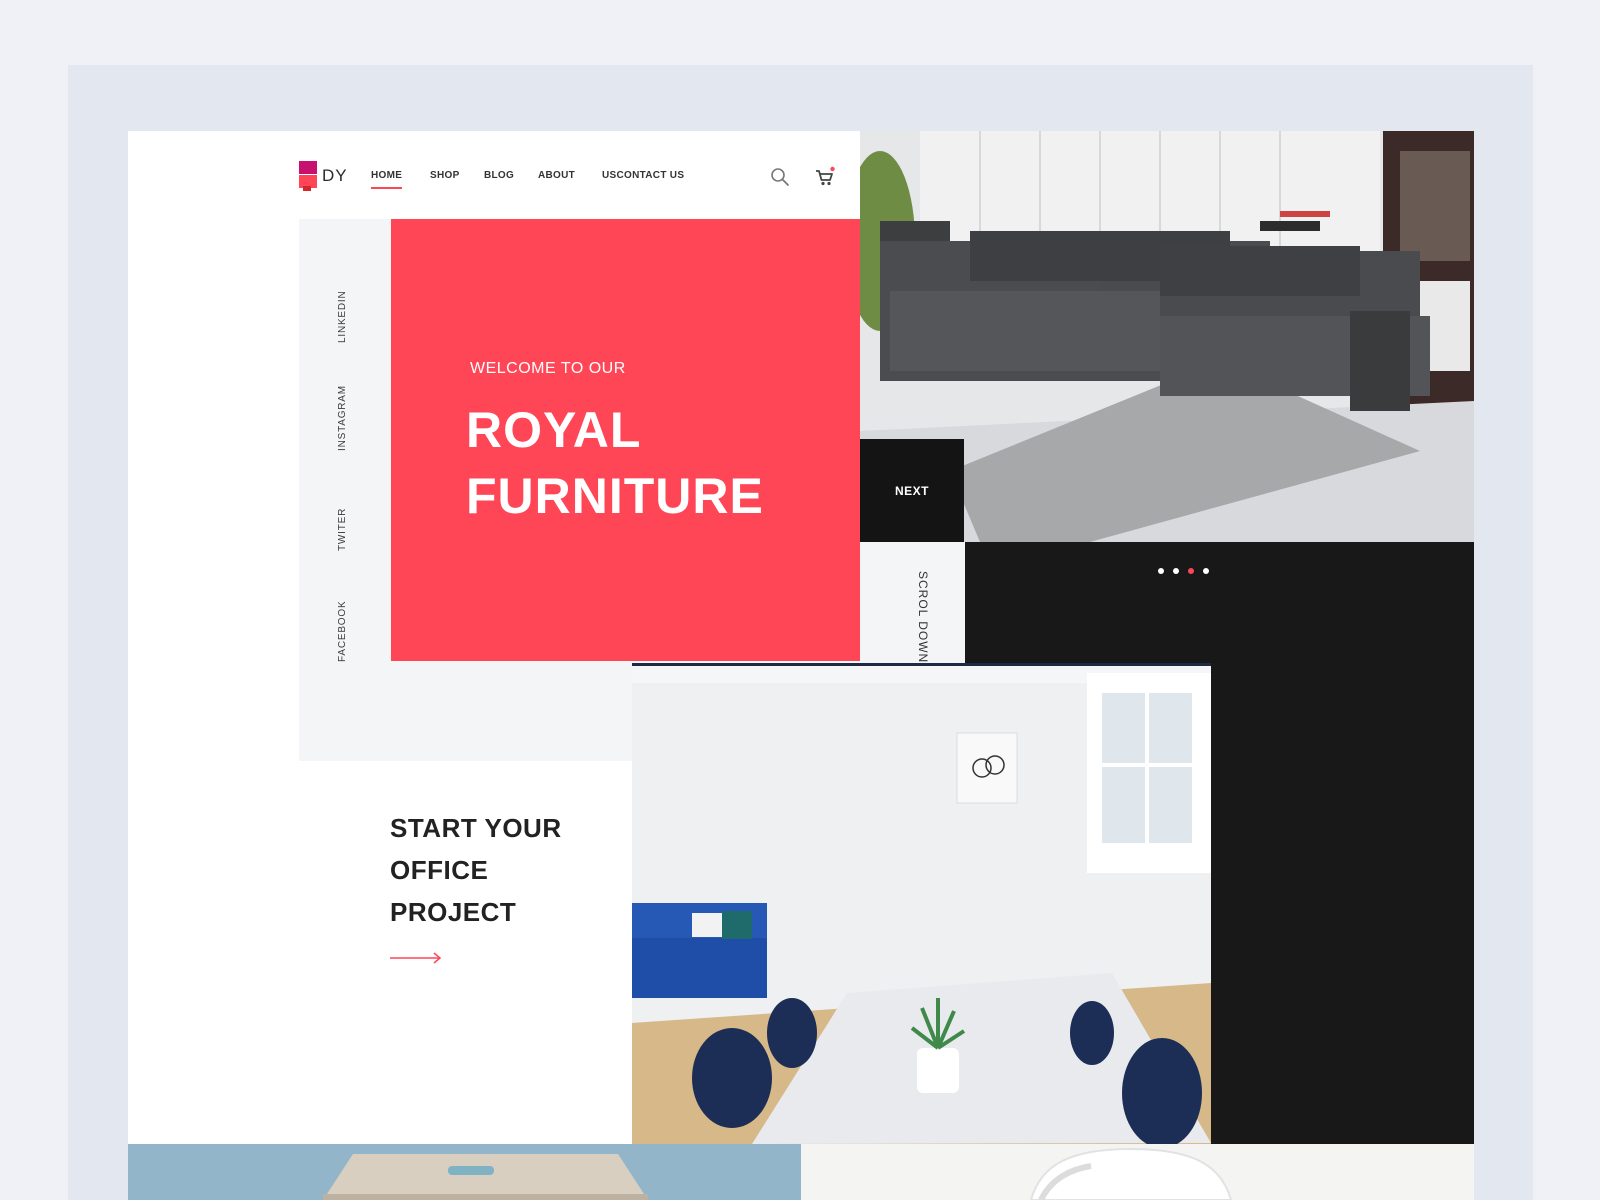 Image resolution: width=1600 pixels, height=1200 pixels. What do you see at coordinates (615, 463) in the screenshot?
I see `hero-title: ROYAL FURNITURE` at bounding box center [615, 463].